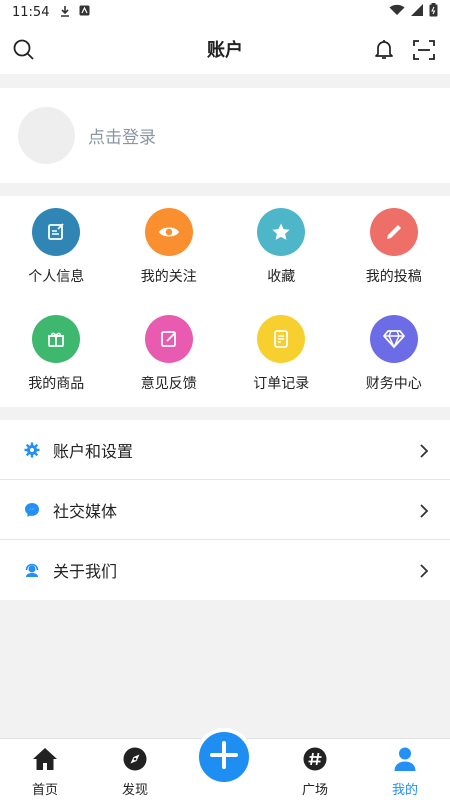 The width and height of the screenshot is (450, 800). What do you see at coordinates (281, 232) in the screenshot?
I see `star-icon` at bounding box center [281, 232].